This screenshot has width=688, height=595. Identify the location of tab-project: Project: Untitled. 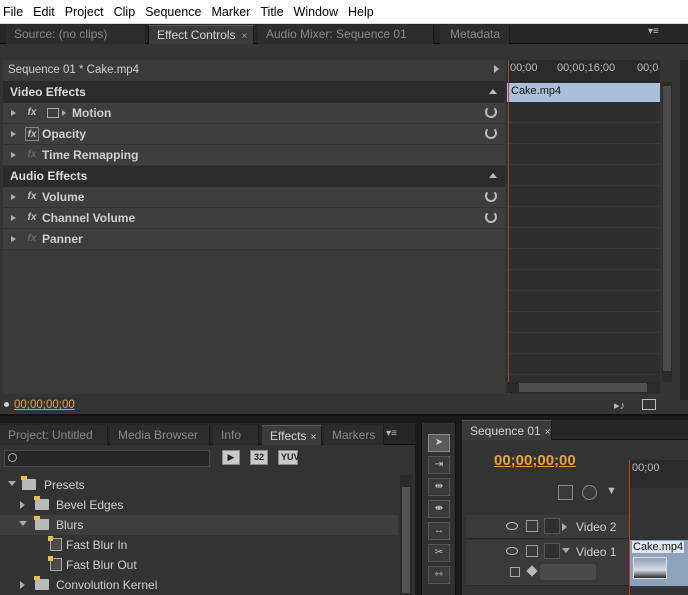
(54, 435).